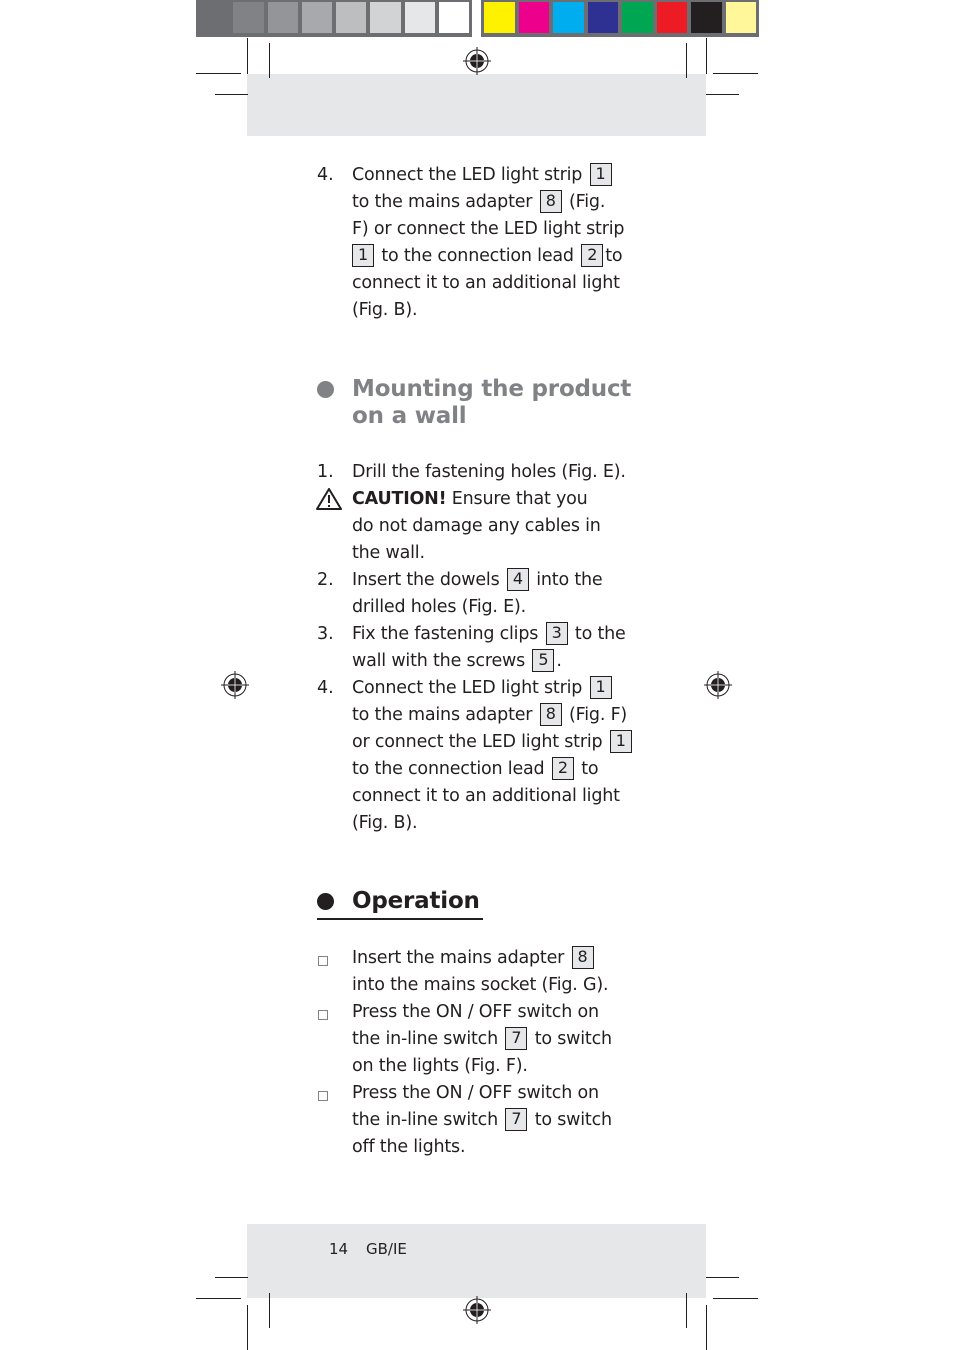 This screenshot has width=954, height=1350. What do you see at coordinates (543, 660) in the screenshot?
I see `part-ref: 5` at bounding box center [543, 660].